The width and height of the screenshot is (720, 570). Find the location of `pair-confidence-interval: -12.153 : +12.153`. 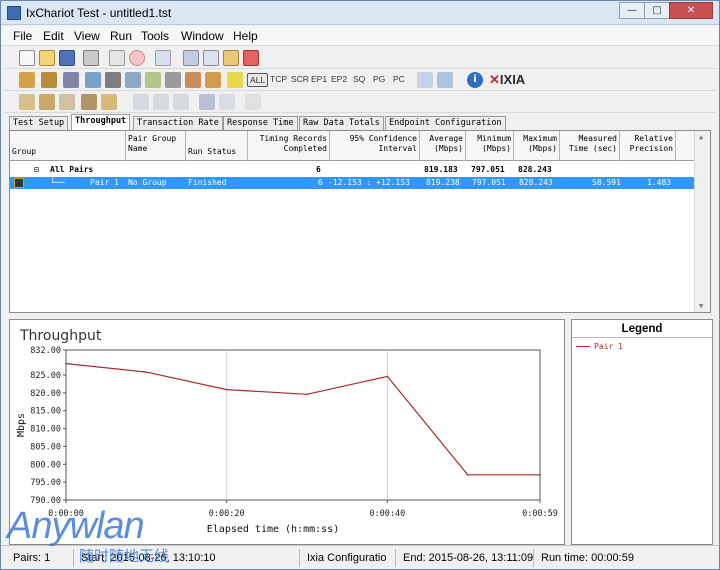

pair-confidence-interval: -12.153 : +12.153 is located at coordinates (369, 182).